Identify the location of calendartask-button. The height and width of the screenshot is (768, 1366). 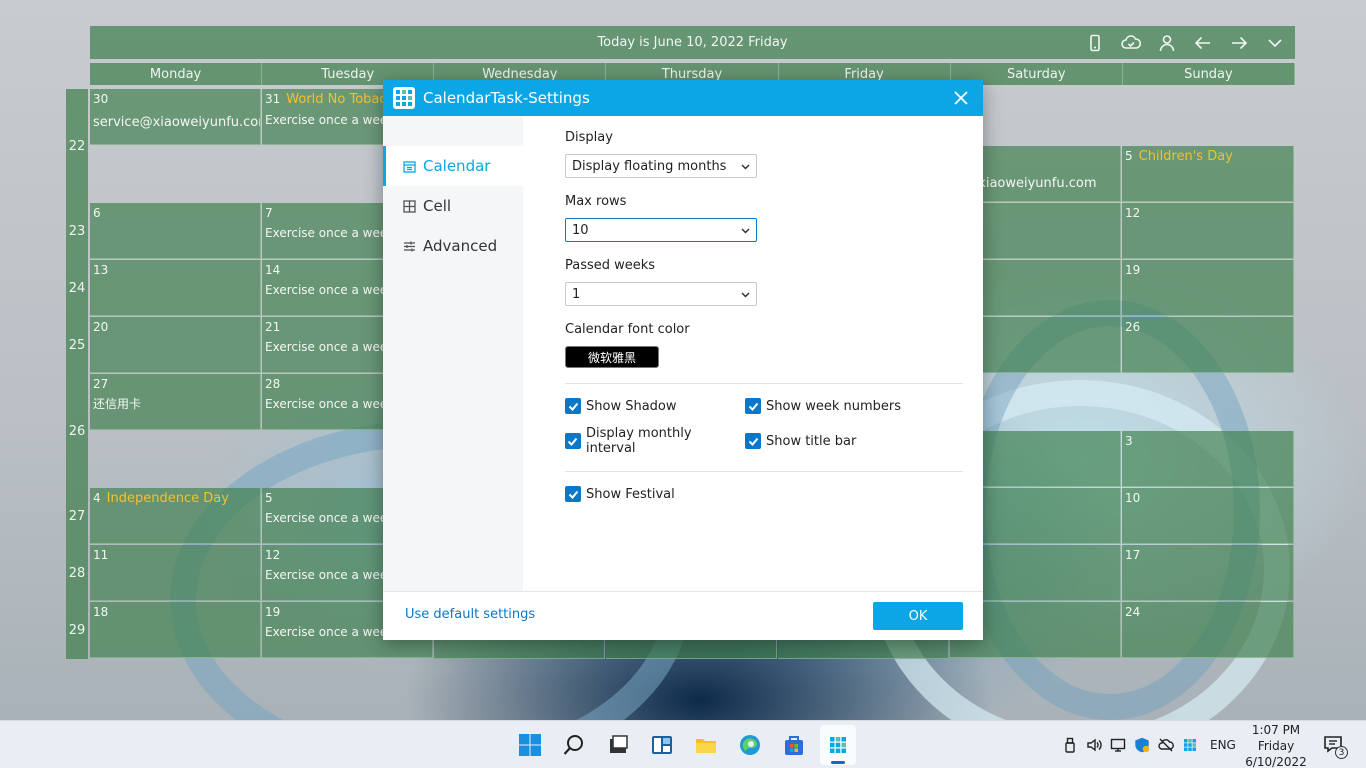
(838, 745).